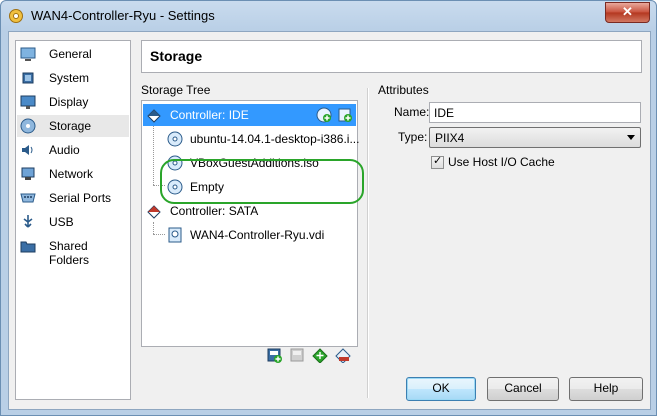  Describe the element at coordinates (154, 212) in the screenshot. I see `sata-controller-icon` at that location.